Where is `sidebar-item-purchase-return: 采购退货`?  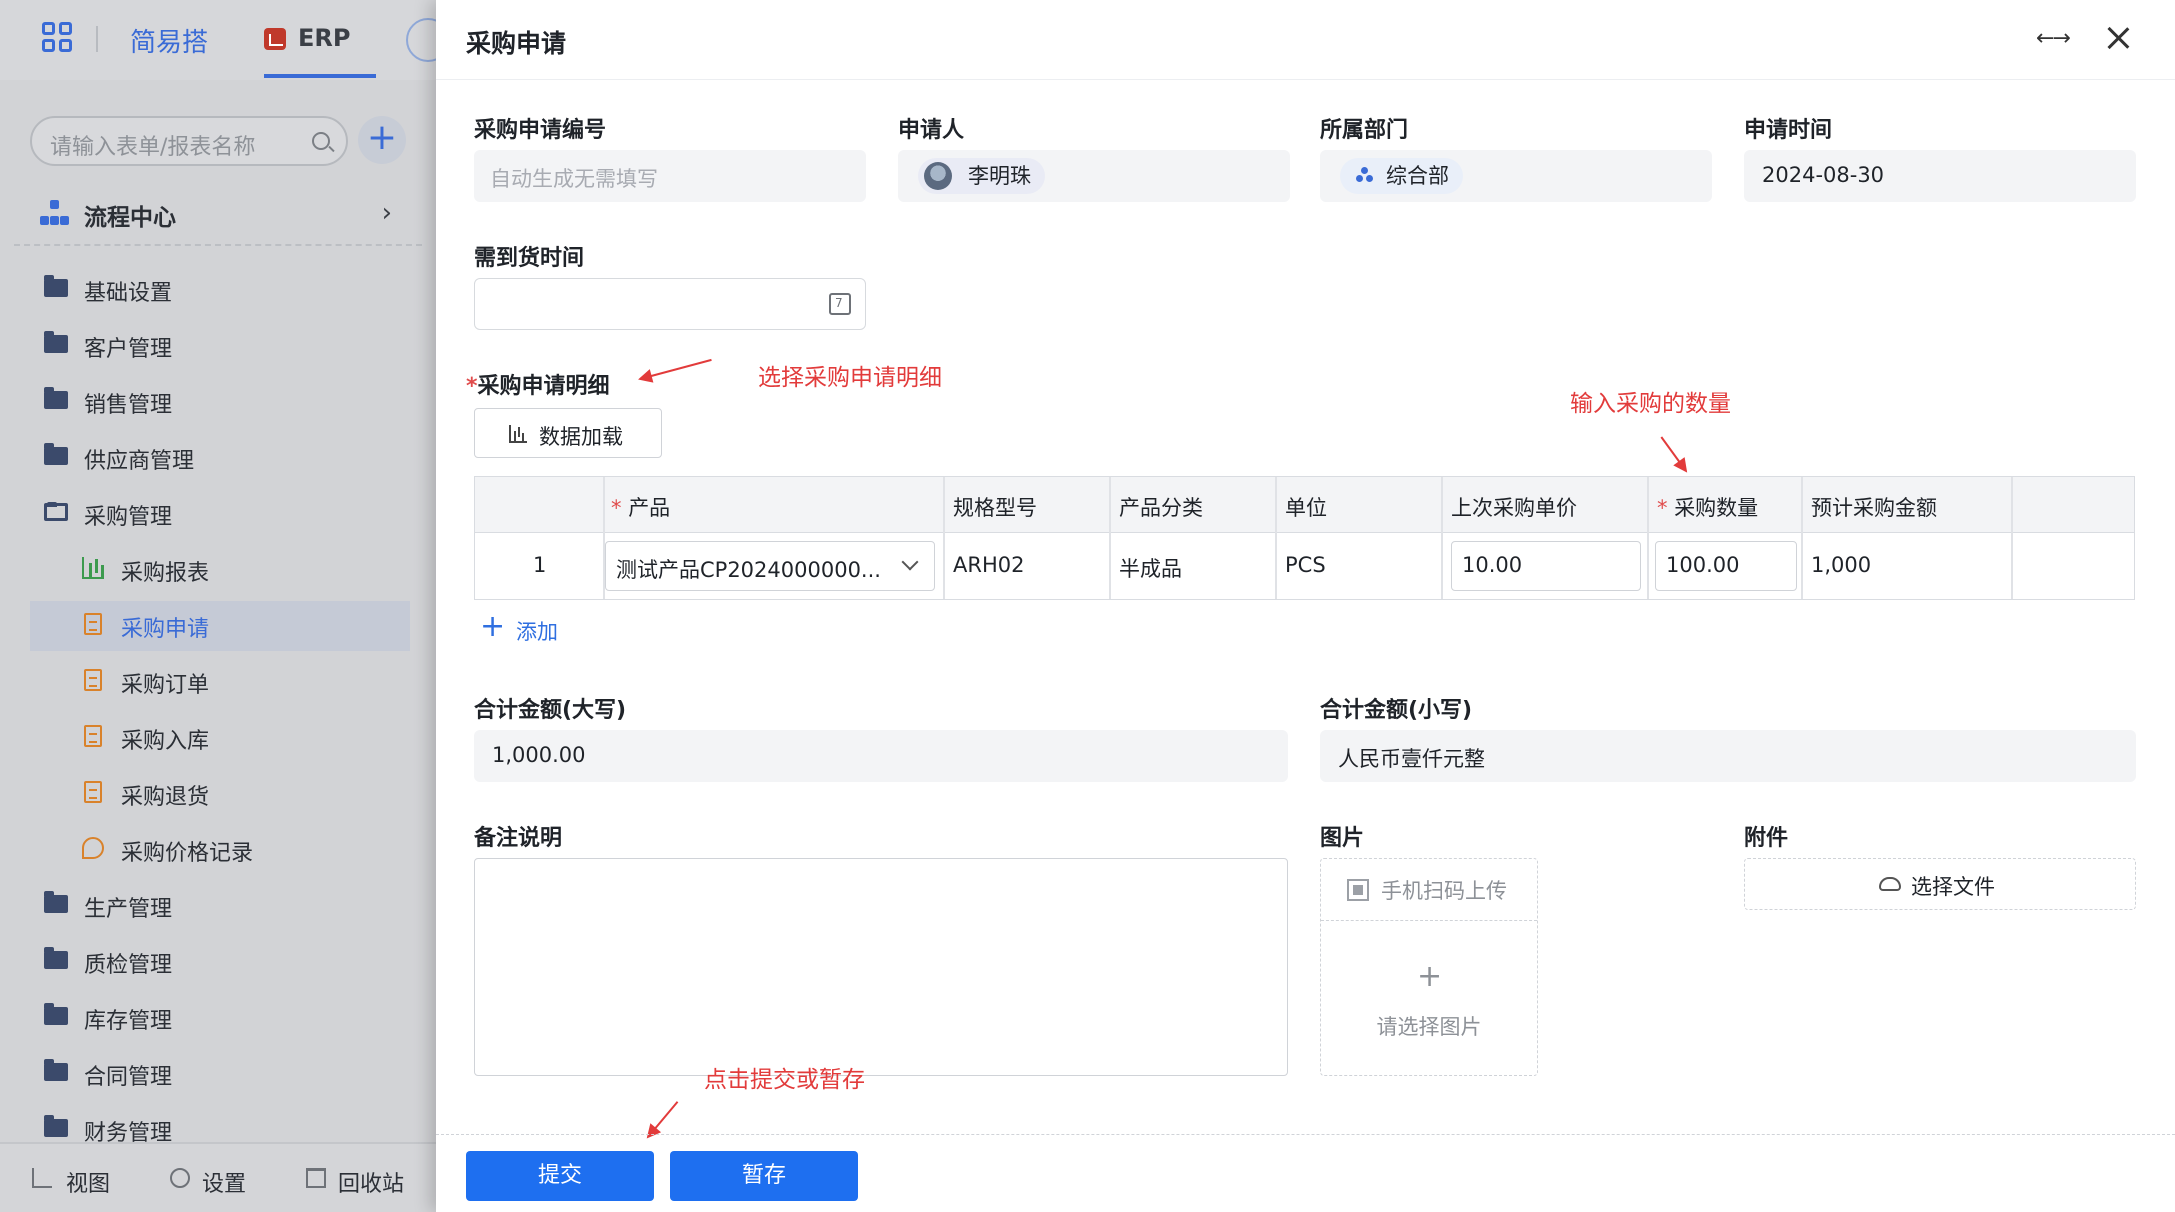
sidebar-item-purchase-return: 采购退货 is located at coordinates (220, 794).